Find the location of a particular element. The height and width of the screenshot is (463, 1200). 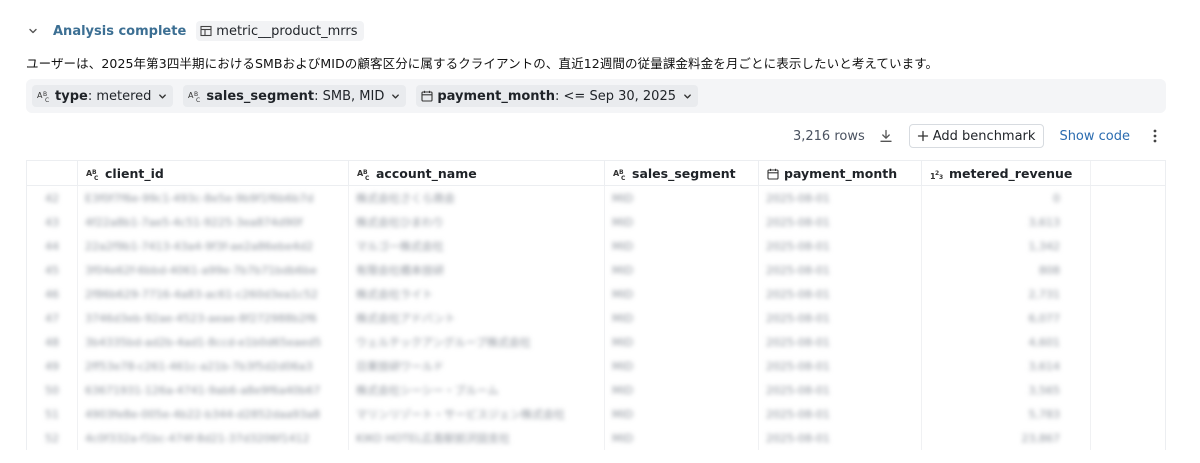

analysis-status-row: Analysis complete metric__product_mrrs is located at coordinates (195, 31).